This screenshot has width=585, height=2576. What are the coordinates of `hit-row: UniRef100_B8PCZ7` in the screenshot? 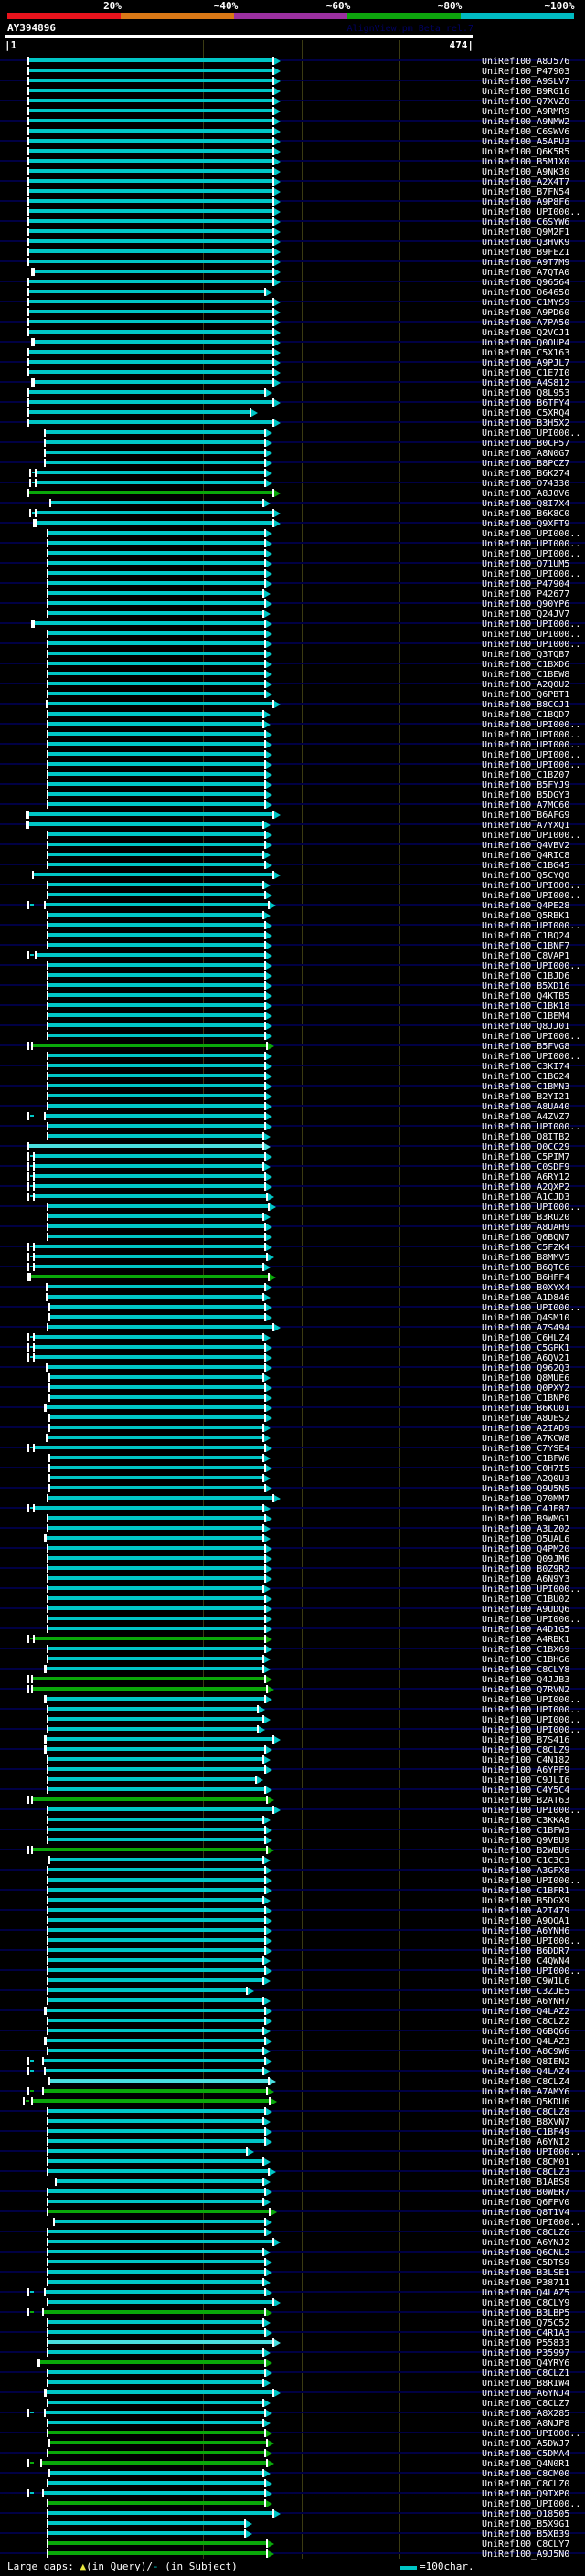 It's located at (293, 463).